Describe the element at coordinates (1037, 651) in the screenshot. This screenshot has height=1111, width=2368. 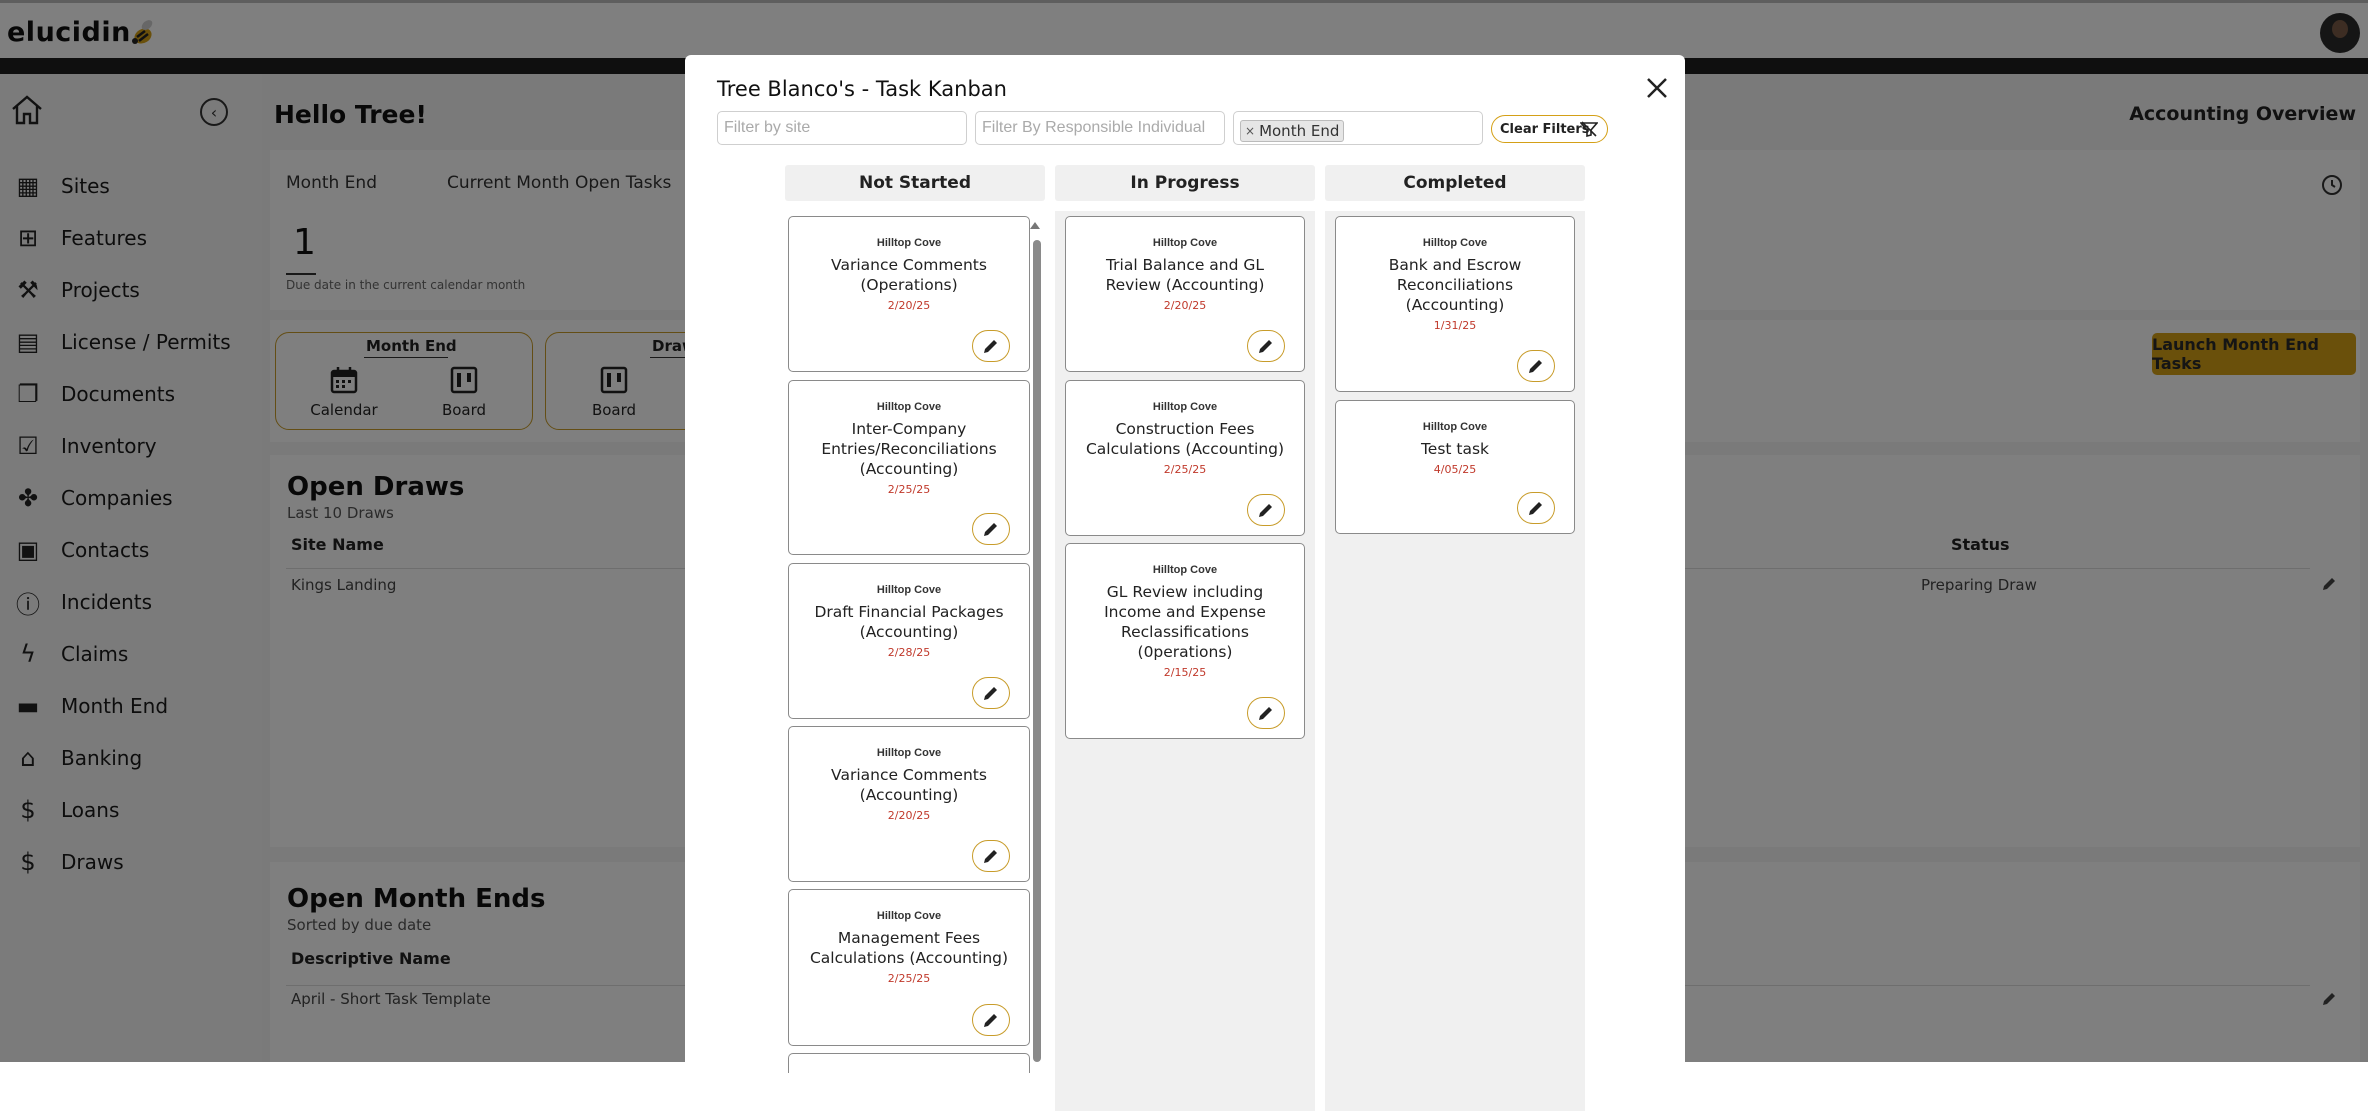
I see `not-started-scrollbar` at that location.